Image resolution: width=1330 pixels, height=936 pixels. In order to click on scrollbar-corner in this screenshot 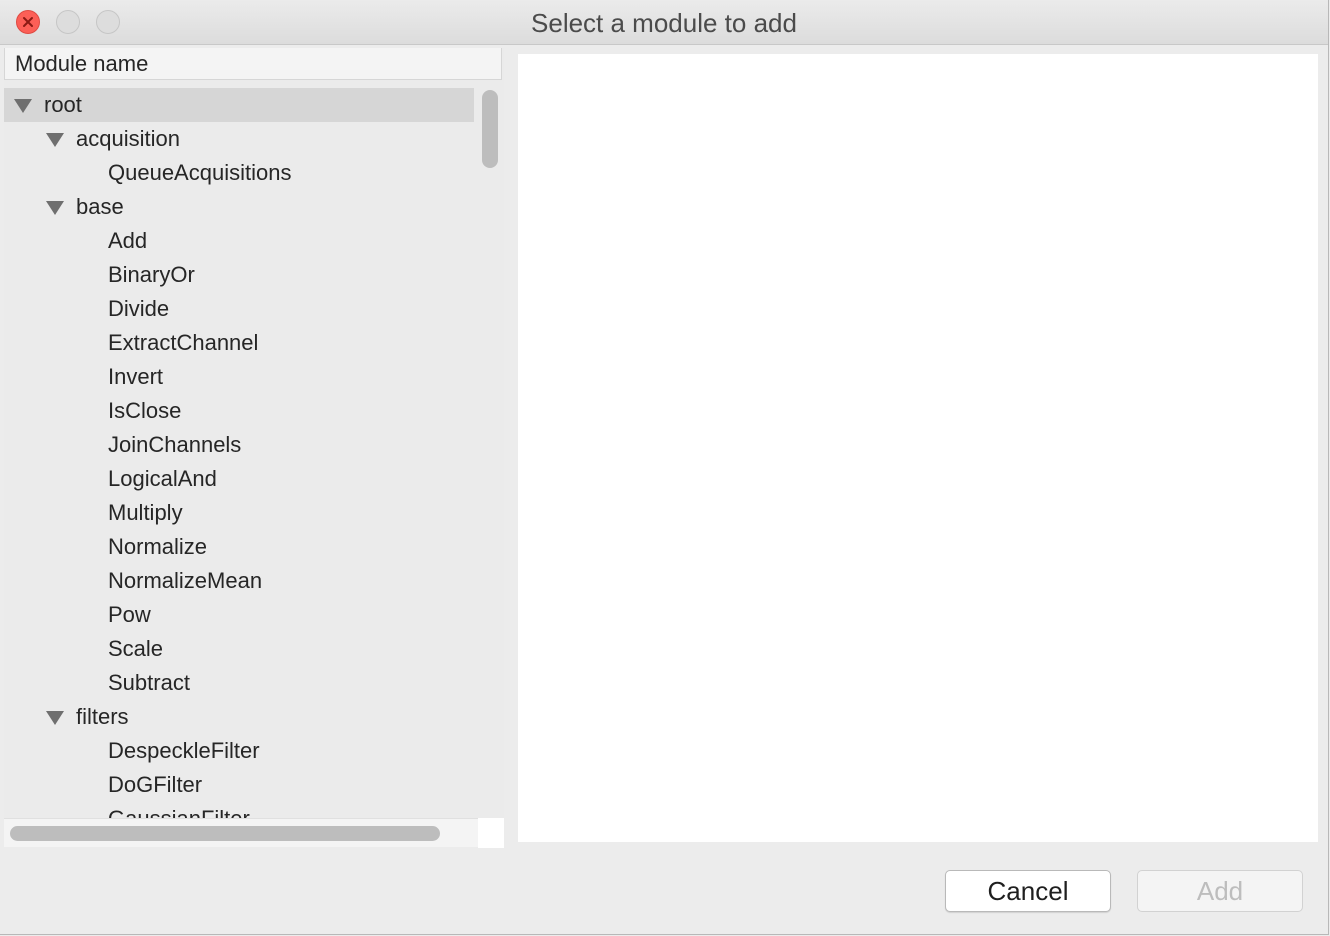, I will do `click(491, 833)`.